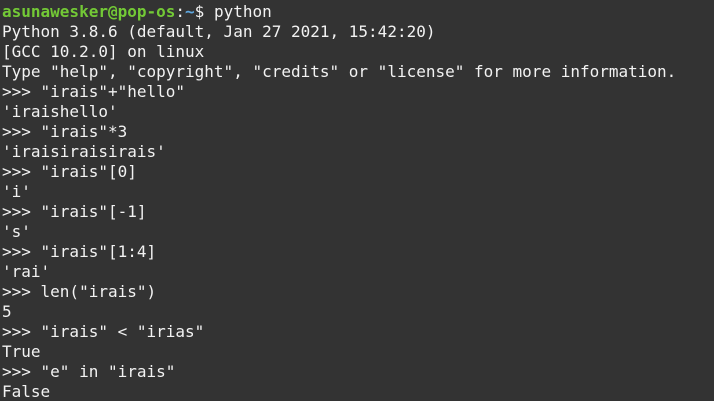 This screenshot has width=714, height=401. I want to click on repl-output-line: False, so click(26, 391).